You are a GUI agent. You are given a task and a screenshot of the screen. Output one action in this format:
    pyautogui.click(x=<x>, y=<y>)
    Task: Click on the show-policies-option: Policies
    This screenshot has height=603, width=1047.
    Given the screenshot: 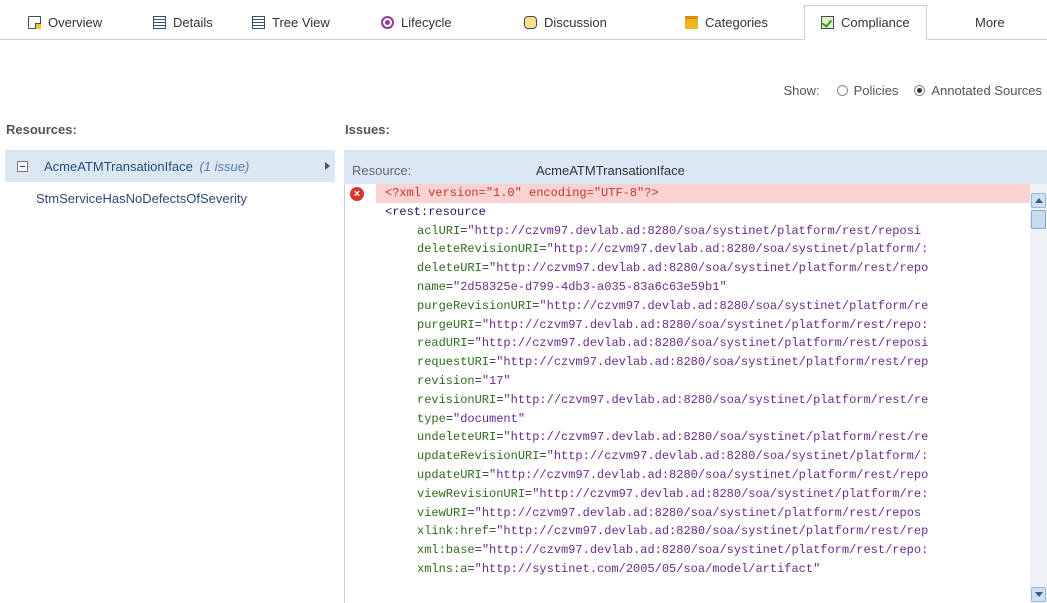 What is the action you would take?
    pyautogui.click(x=867, y=90)
    